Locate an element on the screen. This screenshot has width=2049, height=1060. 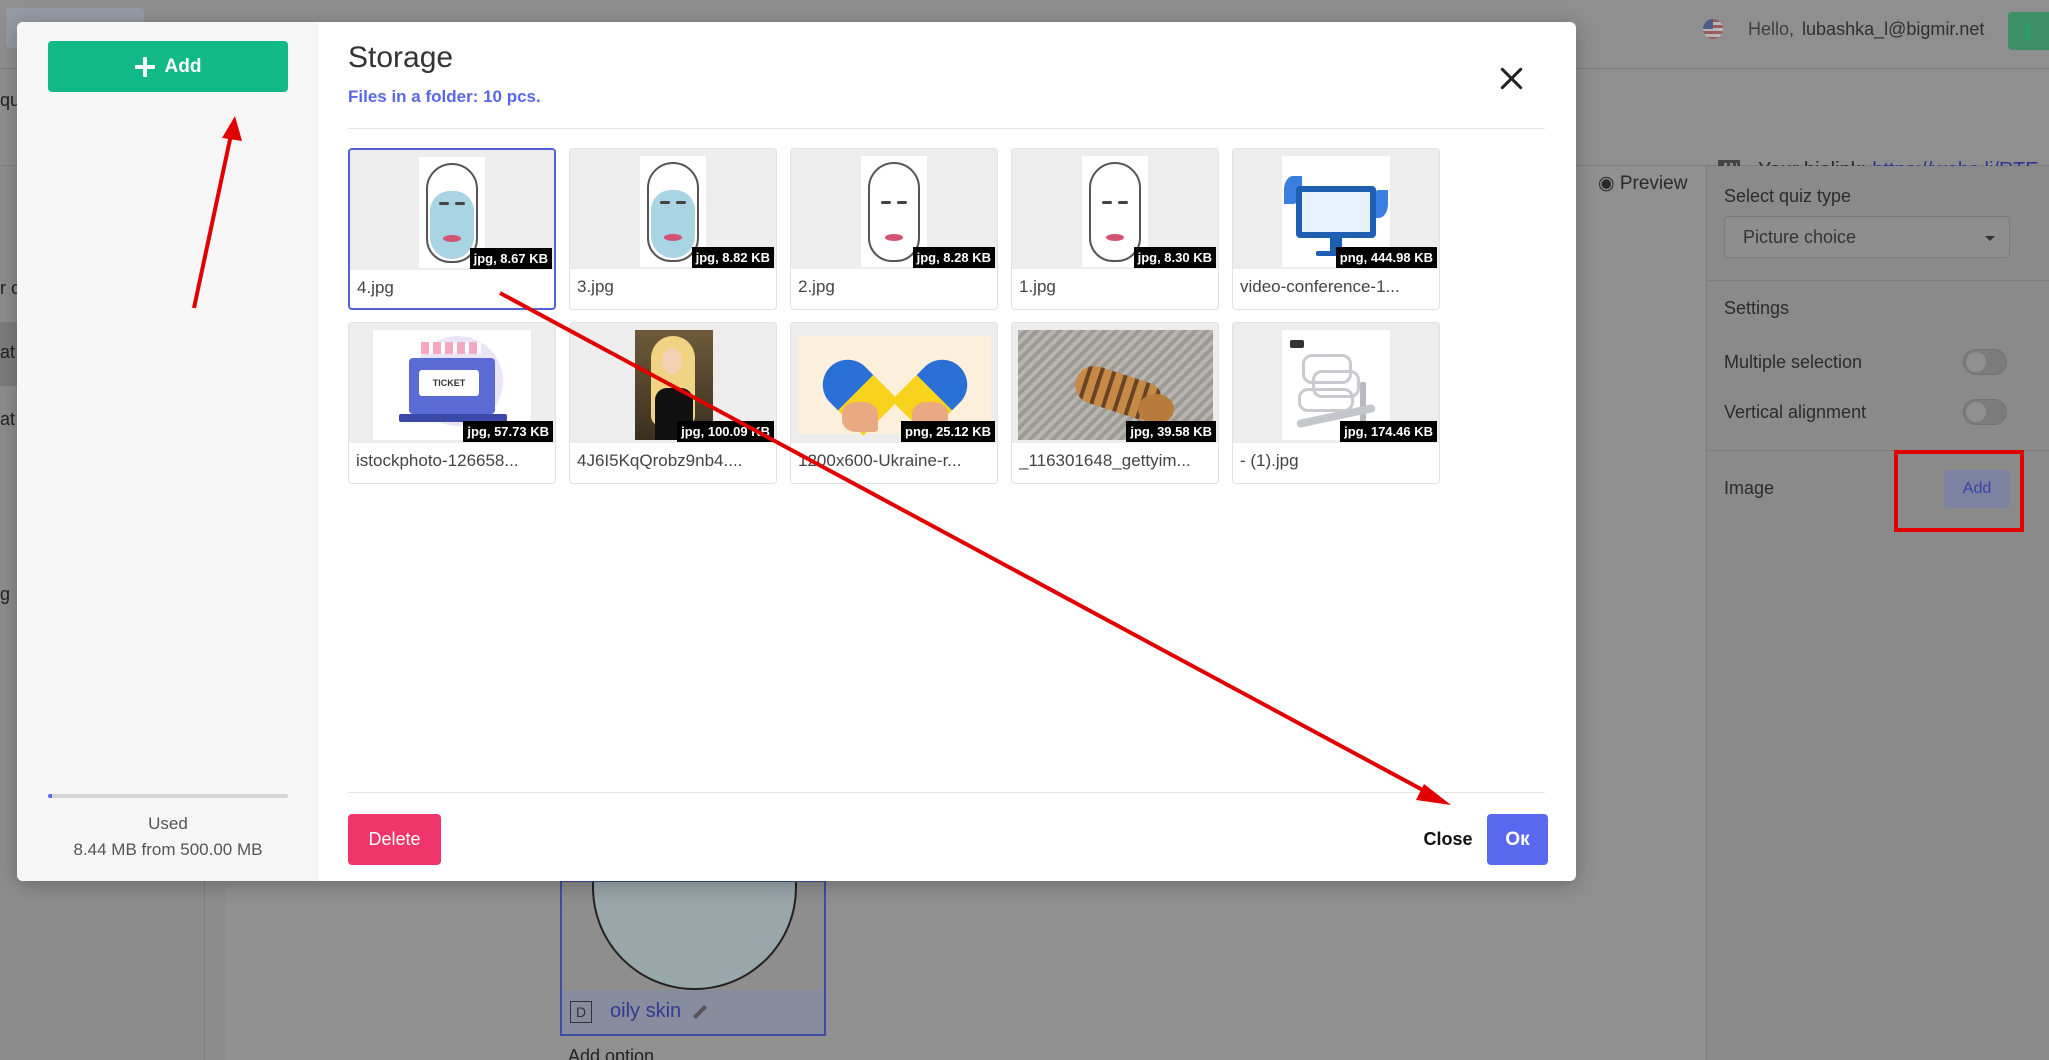
add-file-button: Add is located at coordinates (168, 66).